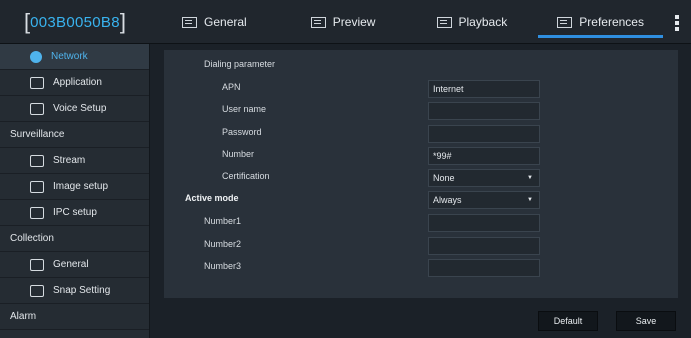 This screenshot has height=338, width=691. I want to click on tab-preferences: Preferences, so click(600, 22).